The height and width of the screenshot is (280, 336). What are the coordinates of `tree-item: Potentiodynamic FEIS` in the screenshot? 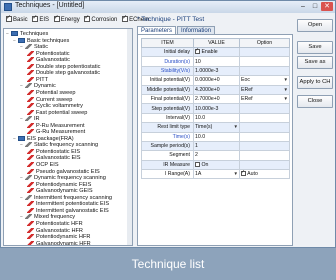 It's located at (59, 184).